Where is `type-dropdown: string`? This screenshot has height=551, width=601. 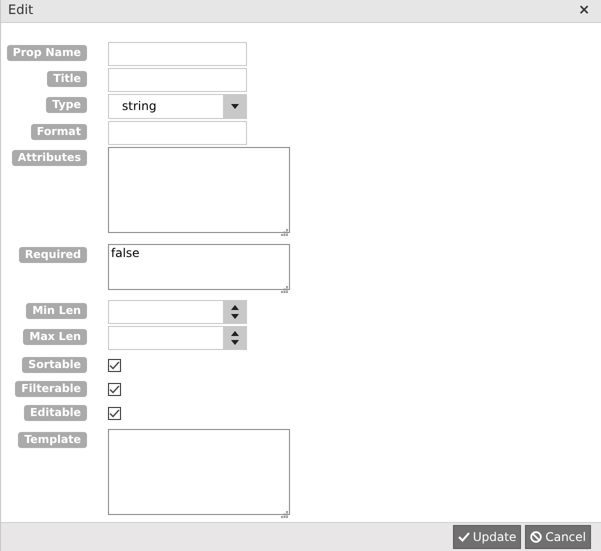 type-dropdown: string is located at coordinates (177, 106).